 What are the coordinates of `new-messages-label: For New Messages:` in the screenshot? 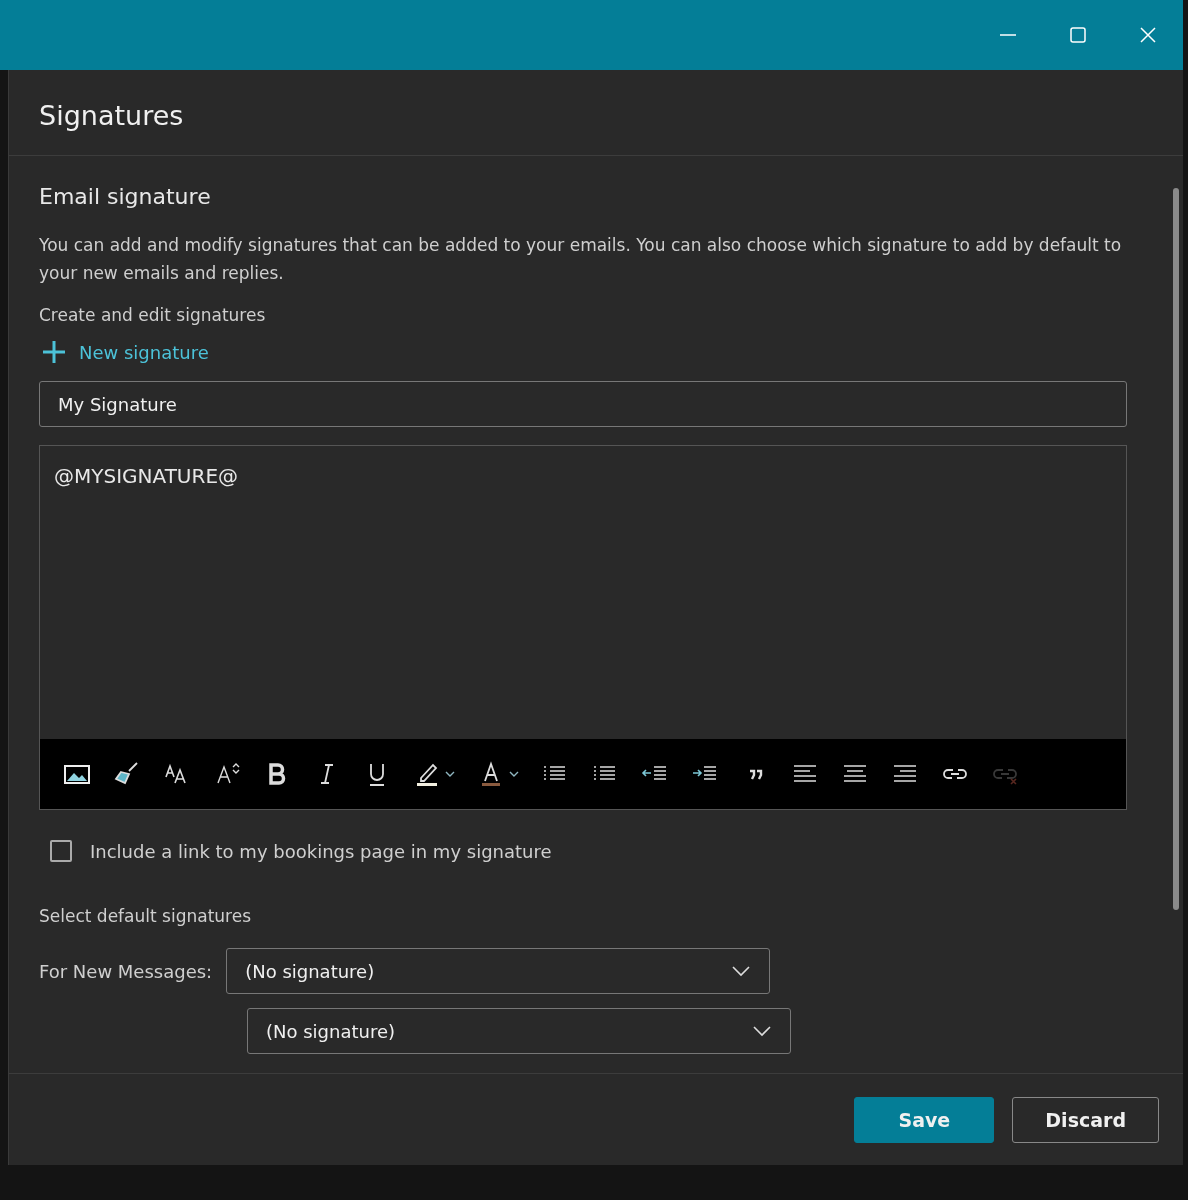 It's located at (126, 971).